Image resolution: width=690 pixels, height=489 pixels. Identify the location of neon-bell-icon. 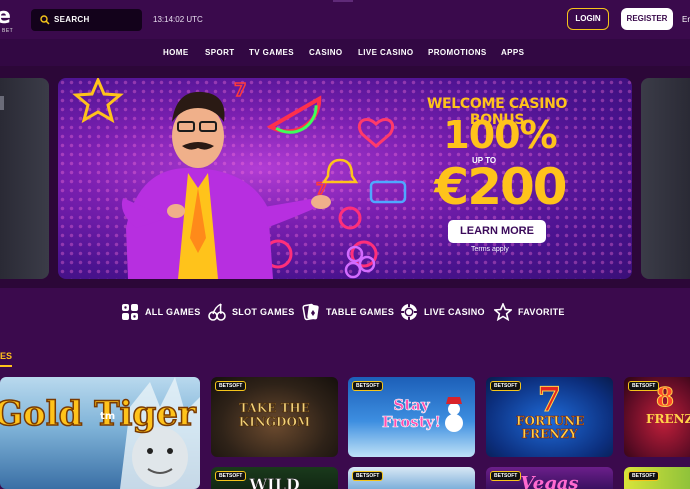
(340, 171).